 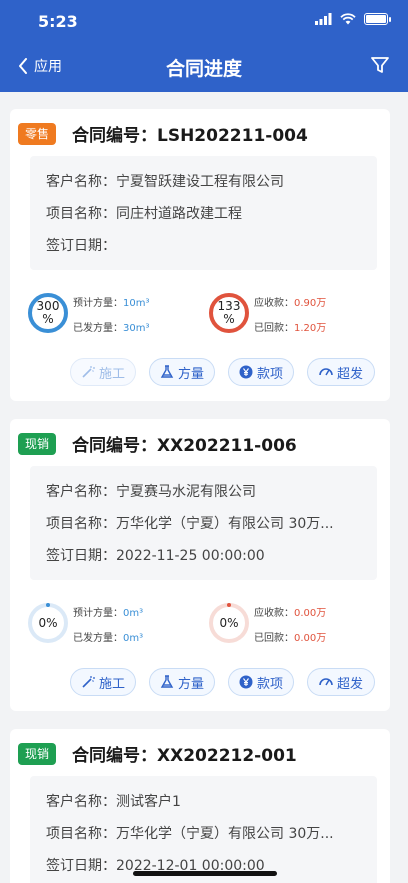 I want to click on project-name: 项目名称：同庄村道路改建工程, so click(x=144, y=214).